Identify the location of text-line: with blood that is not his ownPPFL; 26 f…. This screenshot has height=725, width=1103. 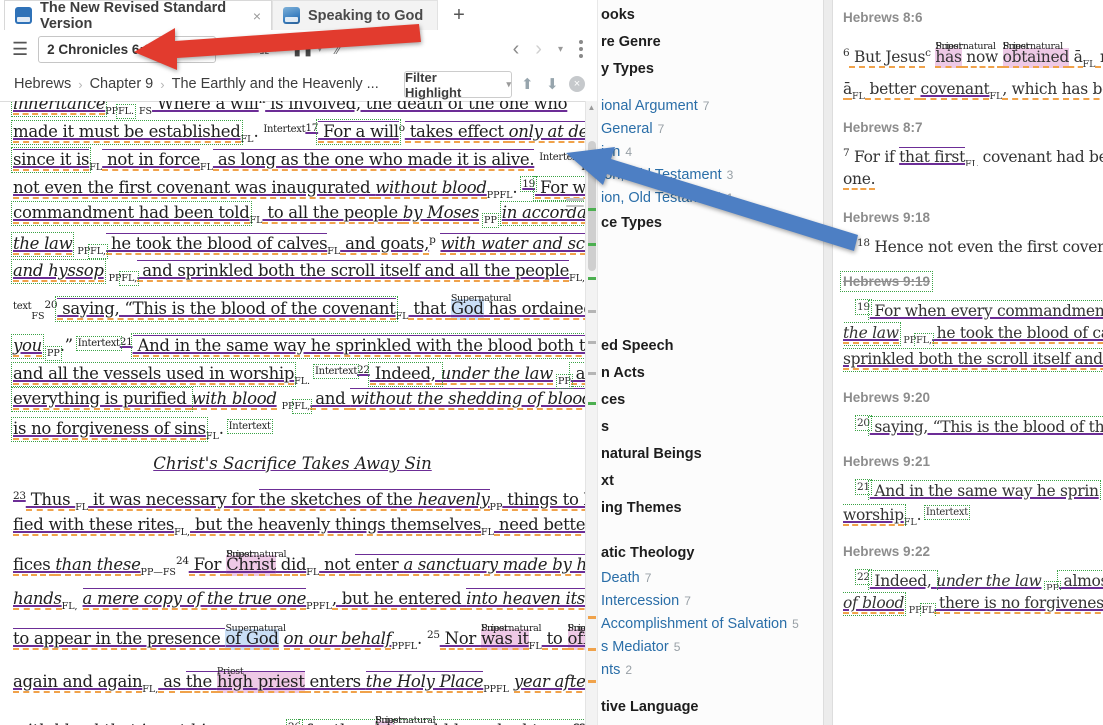
(292, 715).